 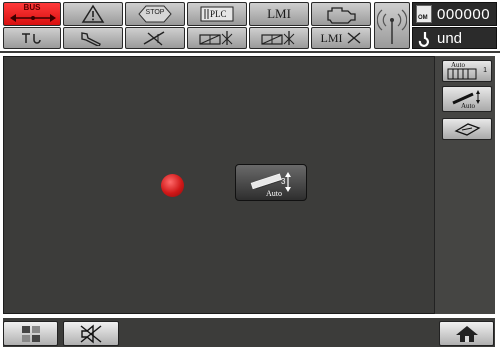 I want to click on slew-area-icon, so click(x=467, y=129).